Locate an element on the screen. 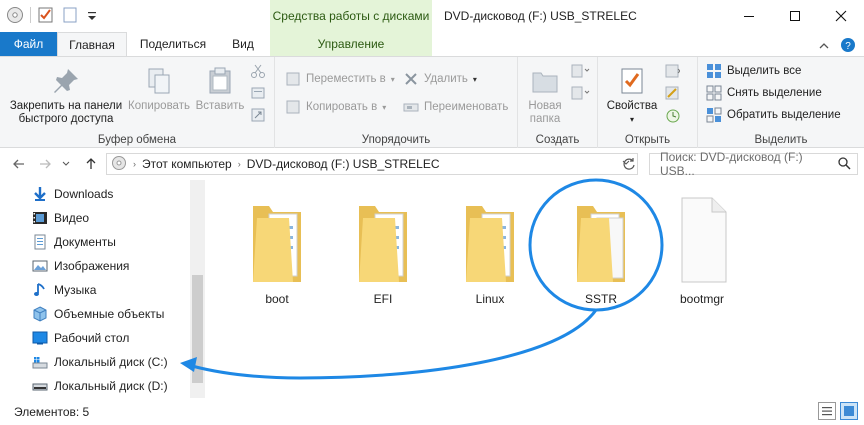 This screenshot has width=864, height=425. cut-icon is located at coordinates (258, 72).